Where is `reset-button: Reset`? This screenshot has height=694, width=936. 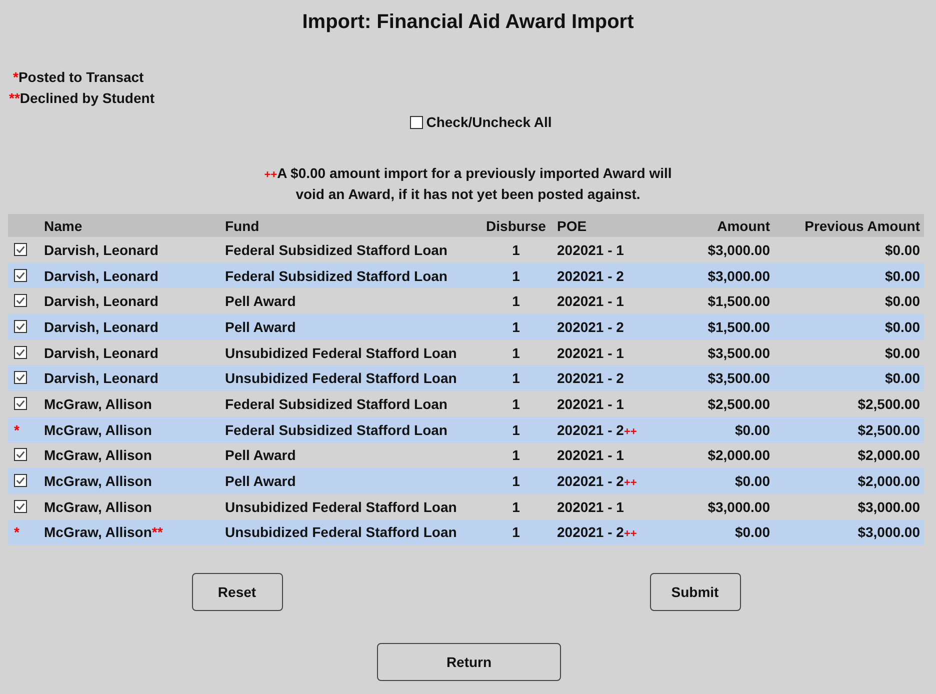
reset-button: Reset is located at coordinates (237, 592).